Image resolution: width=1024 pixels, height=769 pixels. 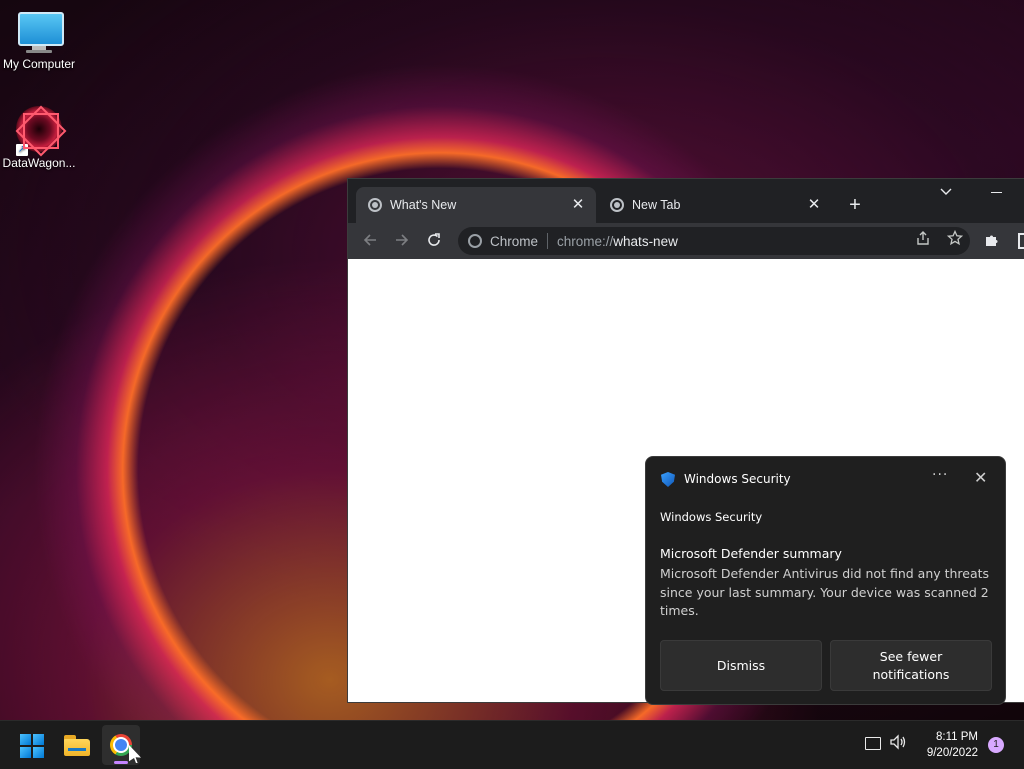 What do you see at coordinates (751, 553) in the screenshot?
I see `toast-heading: Microsoft Defender summary` at bounding box center [751, 553].